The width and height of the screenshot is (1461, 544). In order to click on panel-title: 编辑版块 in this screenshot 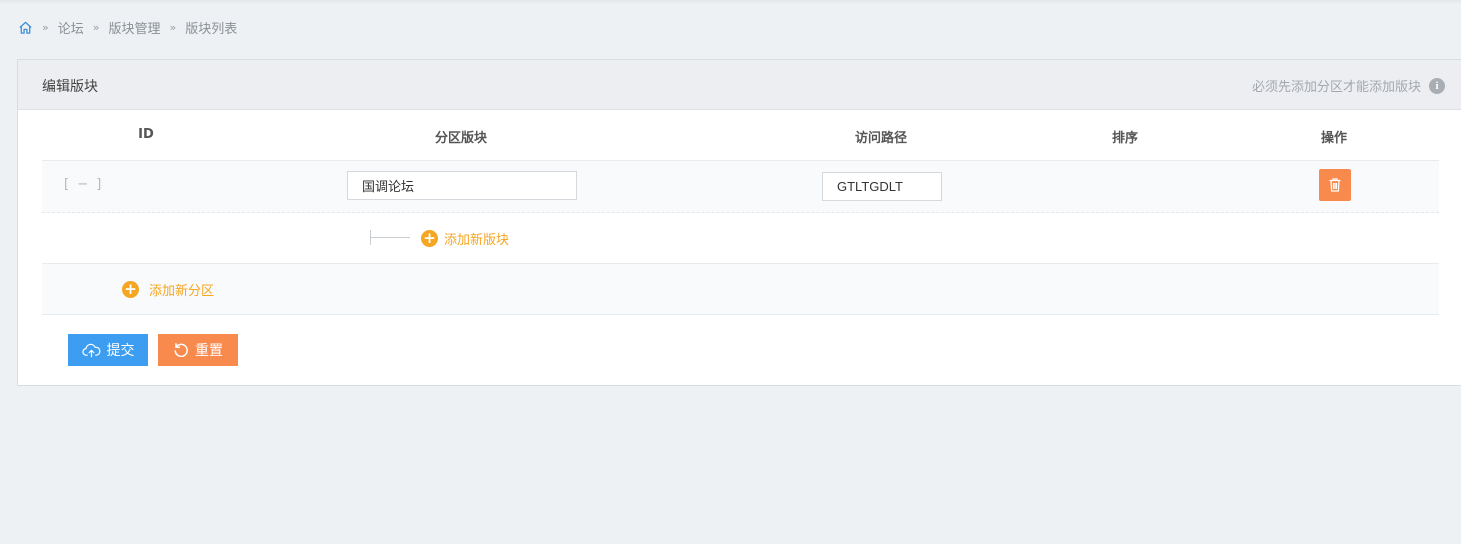, I will do `click(70, 87)`.